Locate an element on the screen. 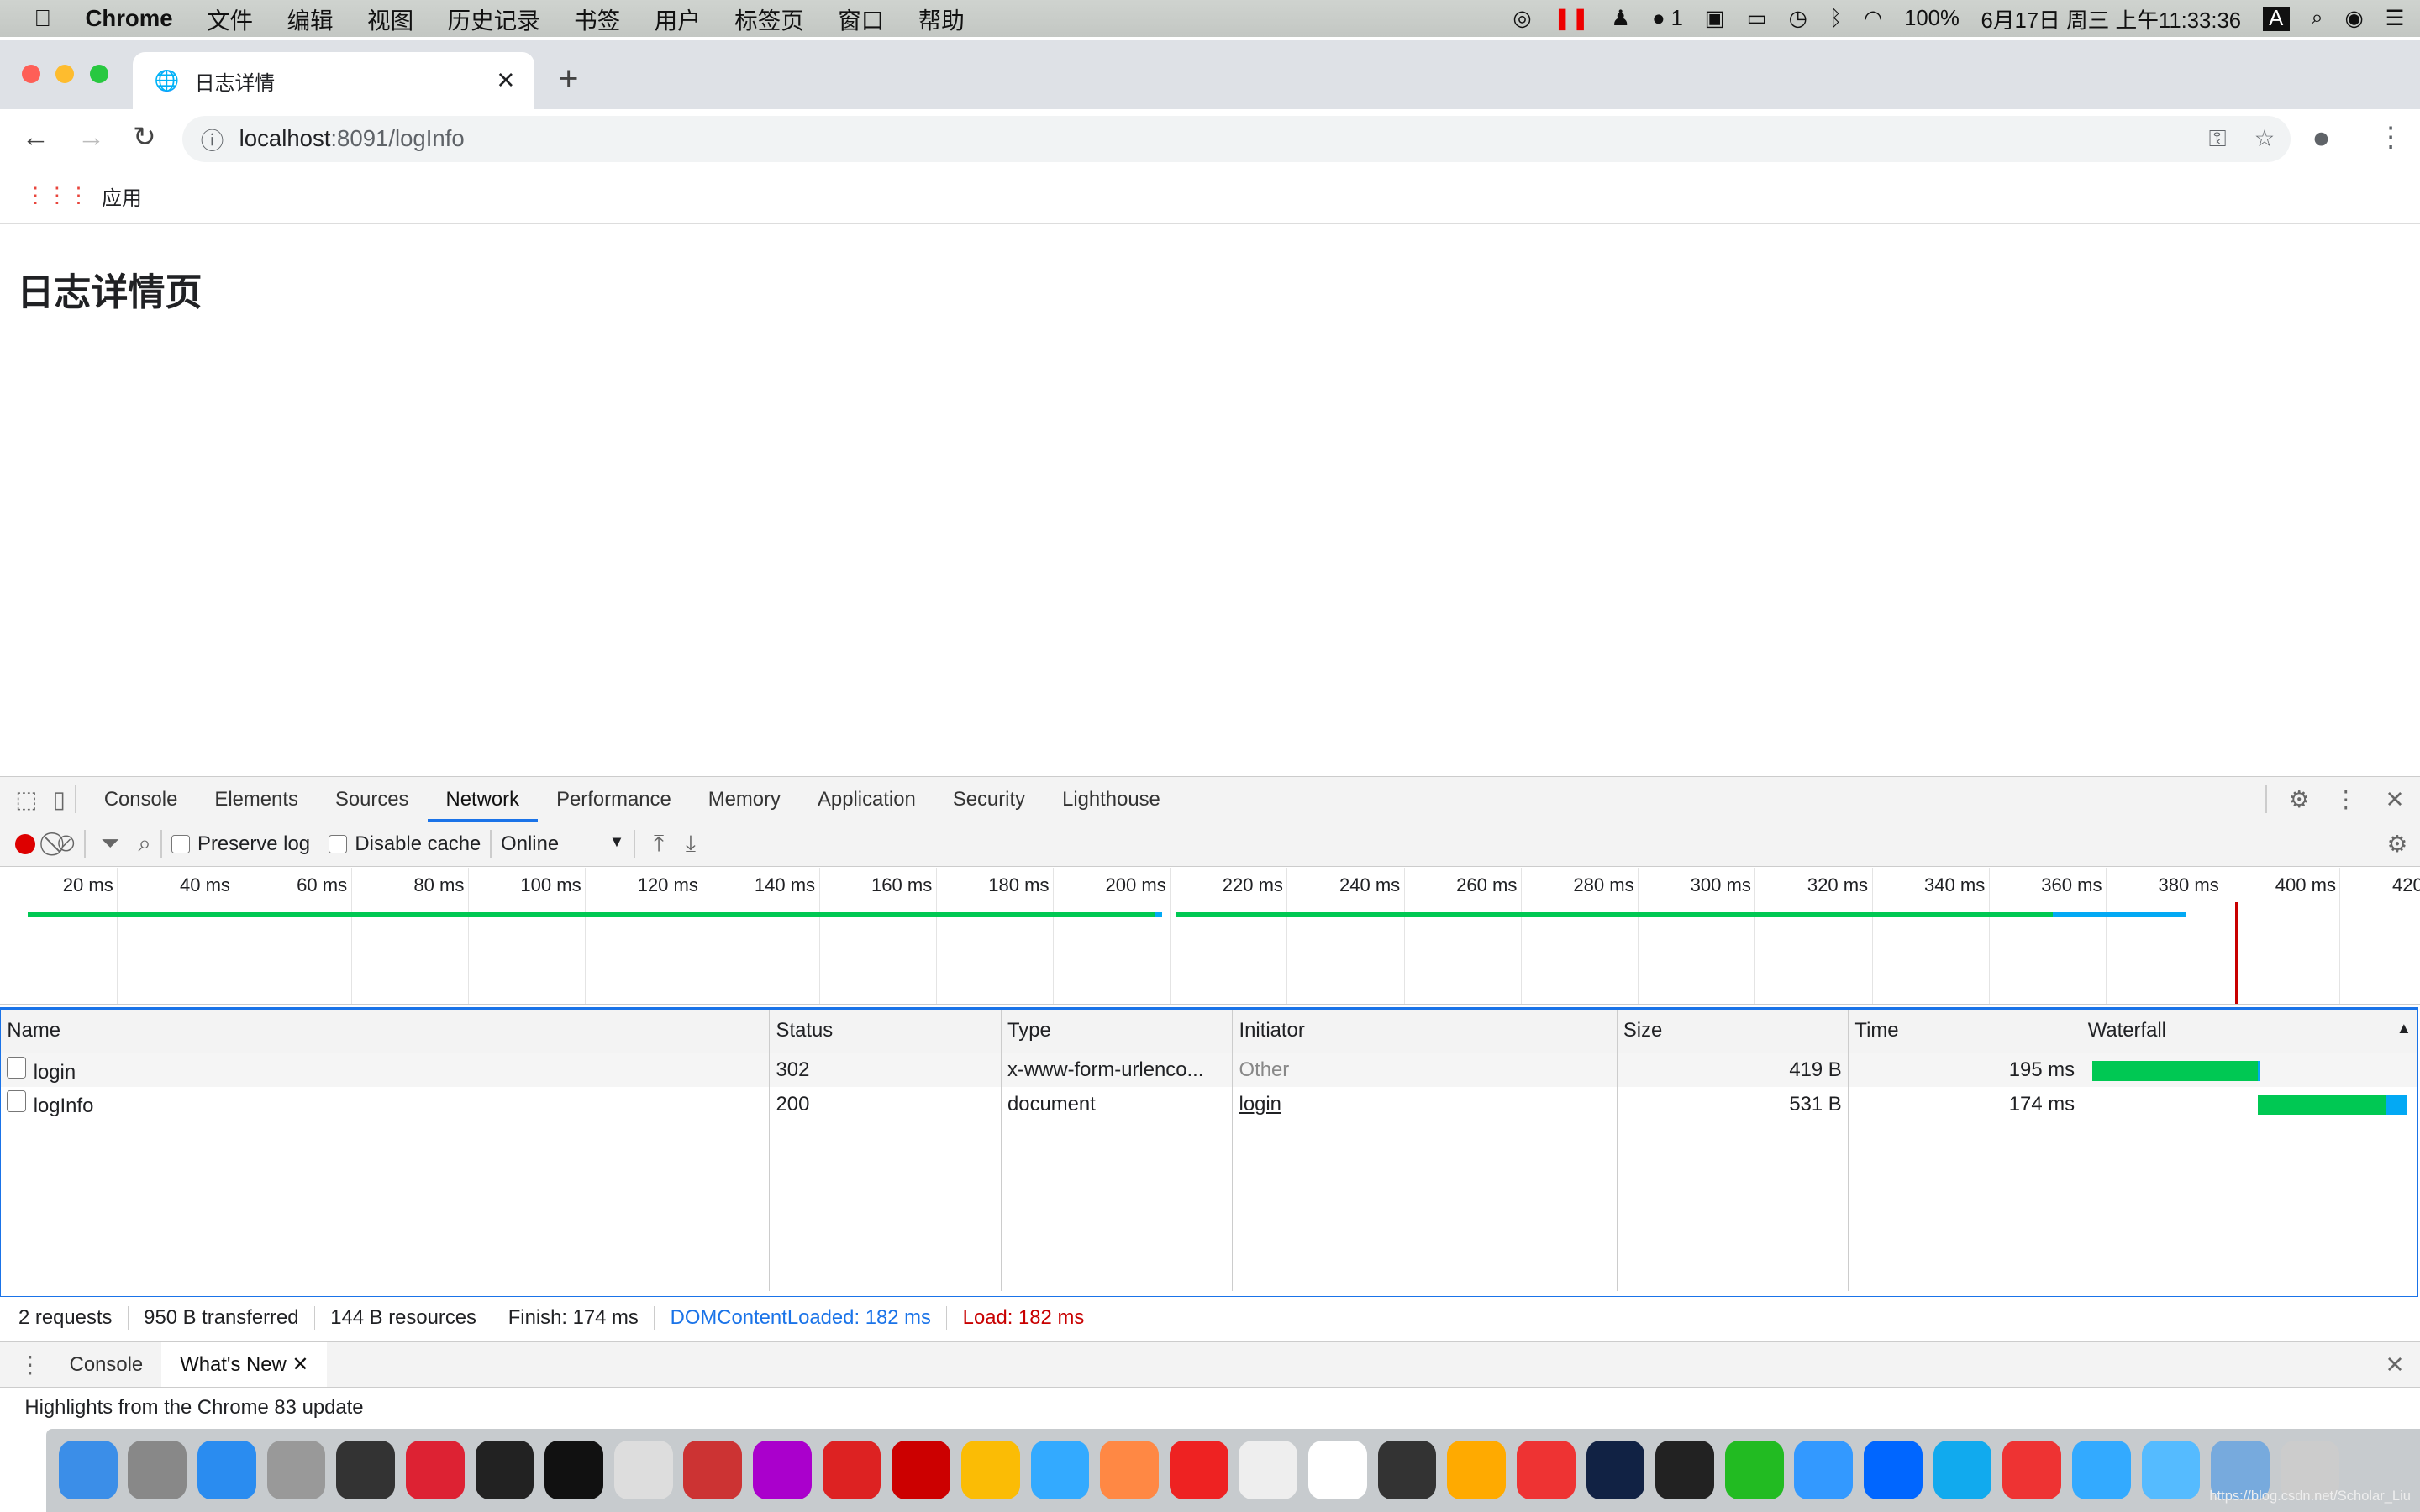 The height and width of the screenshot is (1512, 2420). wechat-icon: ● 1 is located at coordinates (1667, 19).